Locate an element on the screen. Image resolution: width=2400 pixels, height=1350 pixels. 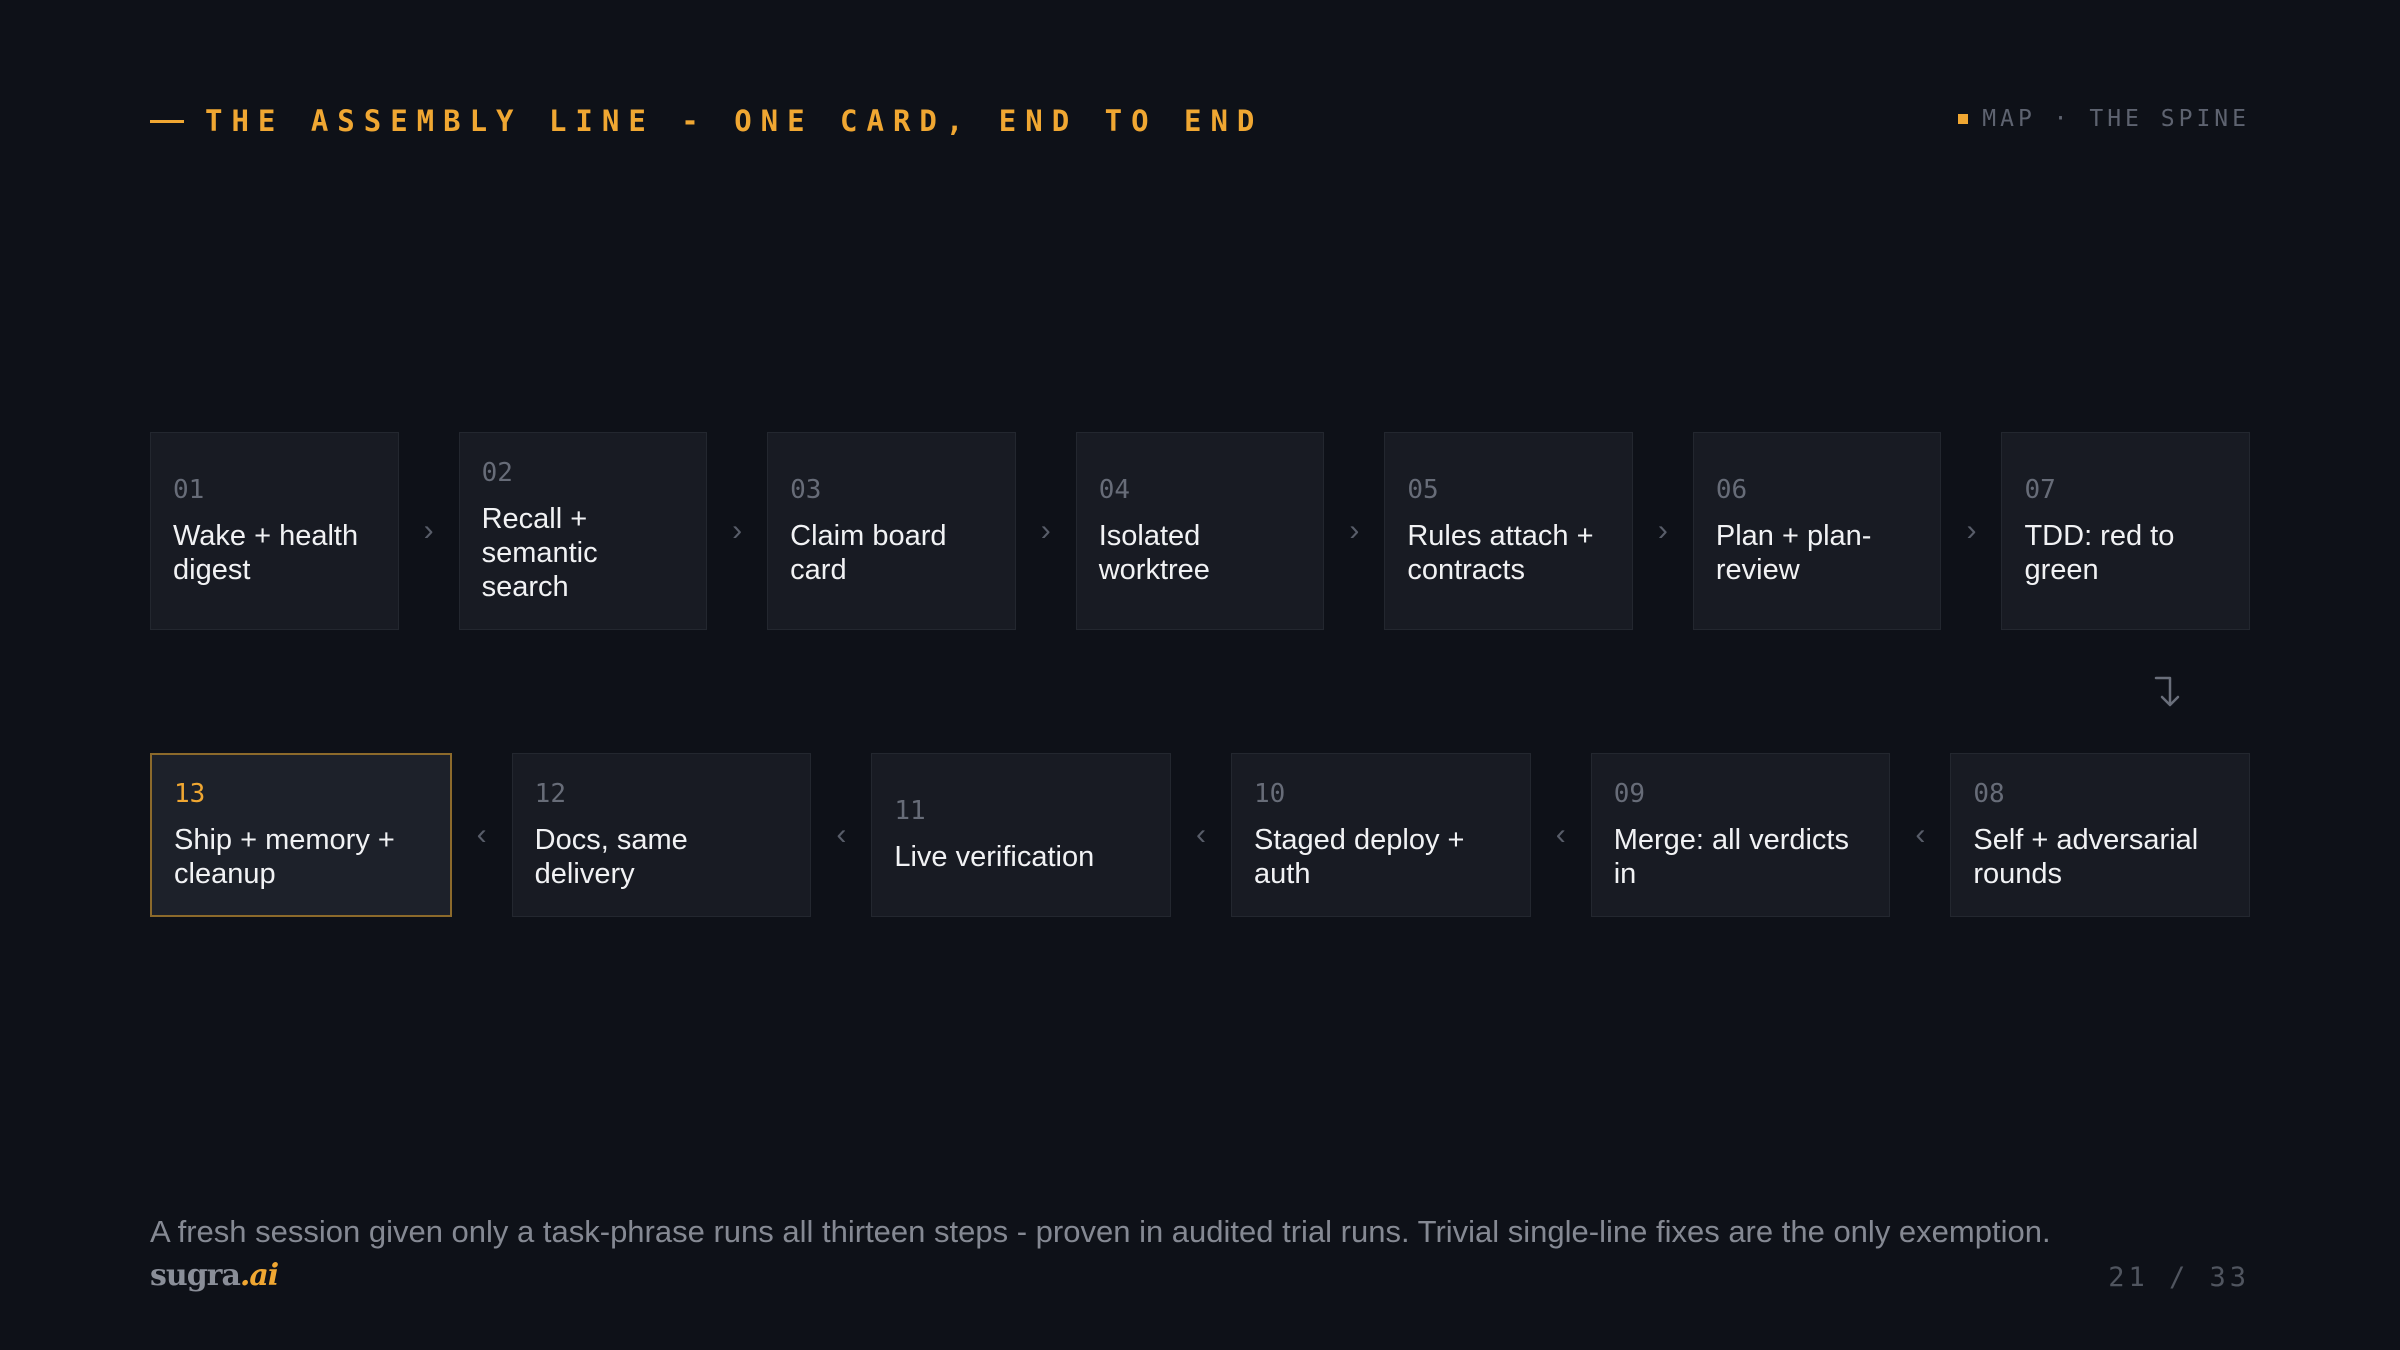
step-label: Ship + memory + cleanup is located at coordinates (284, 857).